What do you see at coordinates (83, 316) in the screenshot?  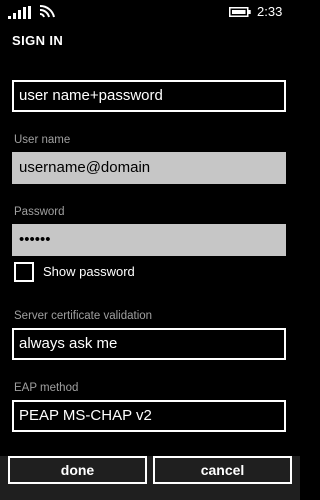 I see `cert-validation-label: Server certificate validation` at bounding box center [83, 316].